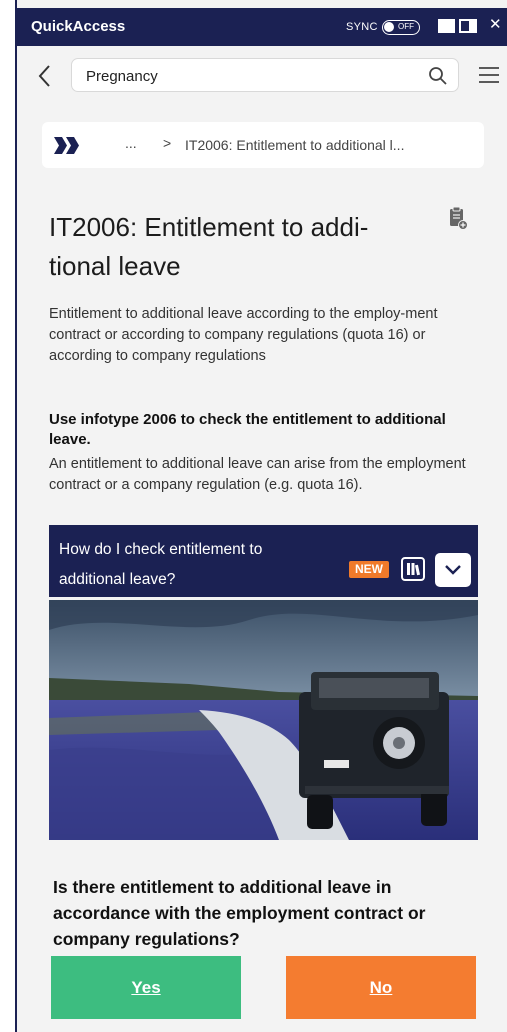 Image resolution: width=507 pixels, height=1032 pixels. What do you see at coordinates (78, 26) in the screenshot?
I see `app-title: QuickAccess` at bounding box center [78, 26].